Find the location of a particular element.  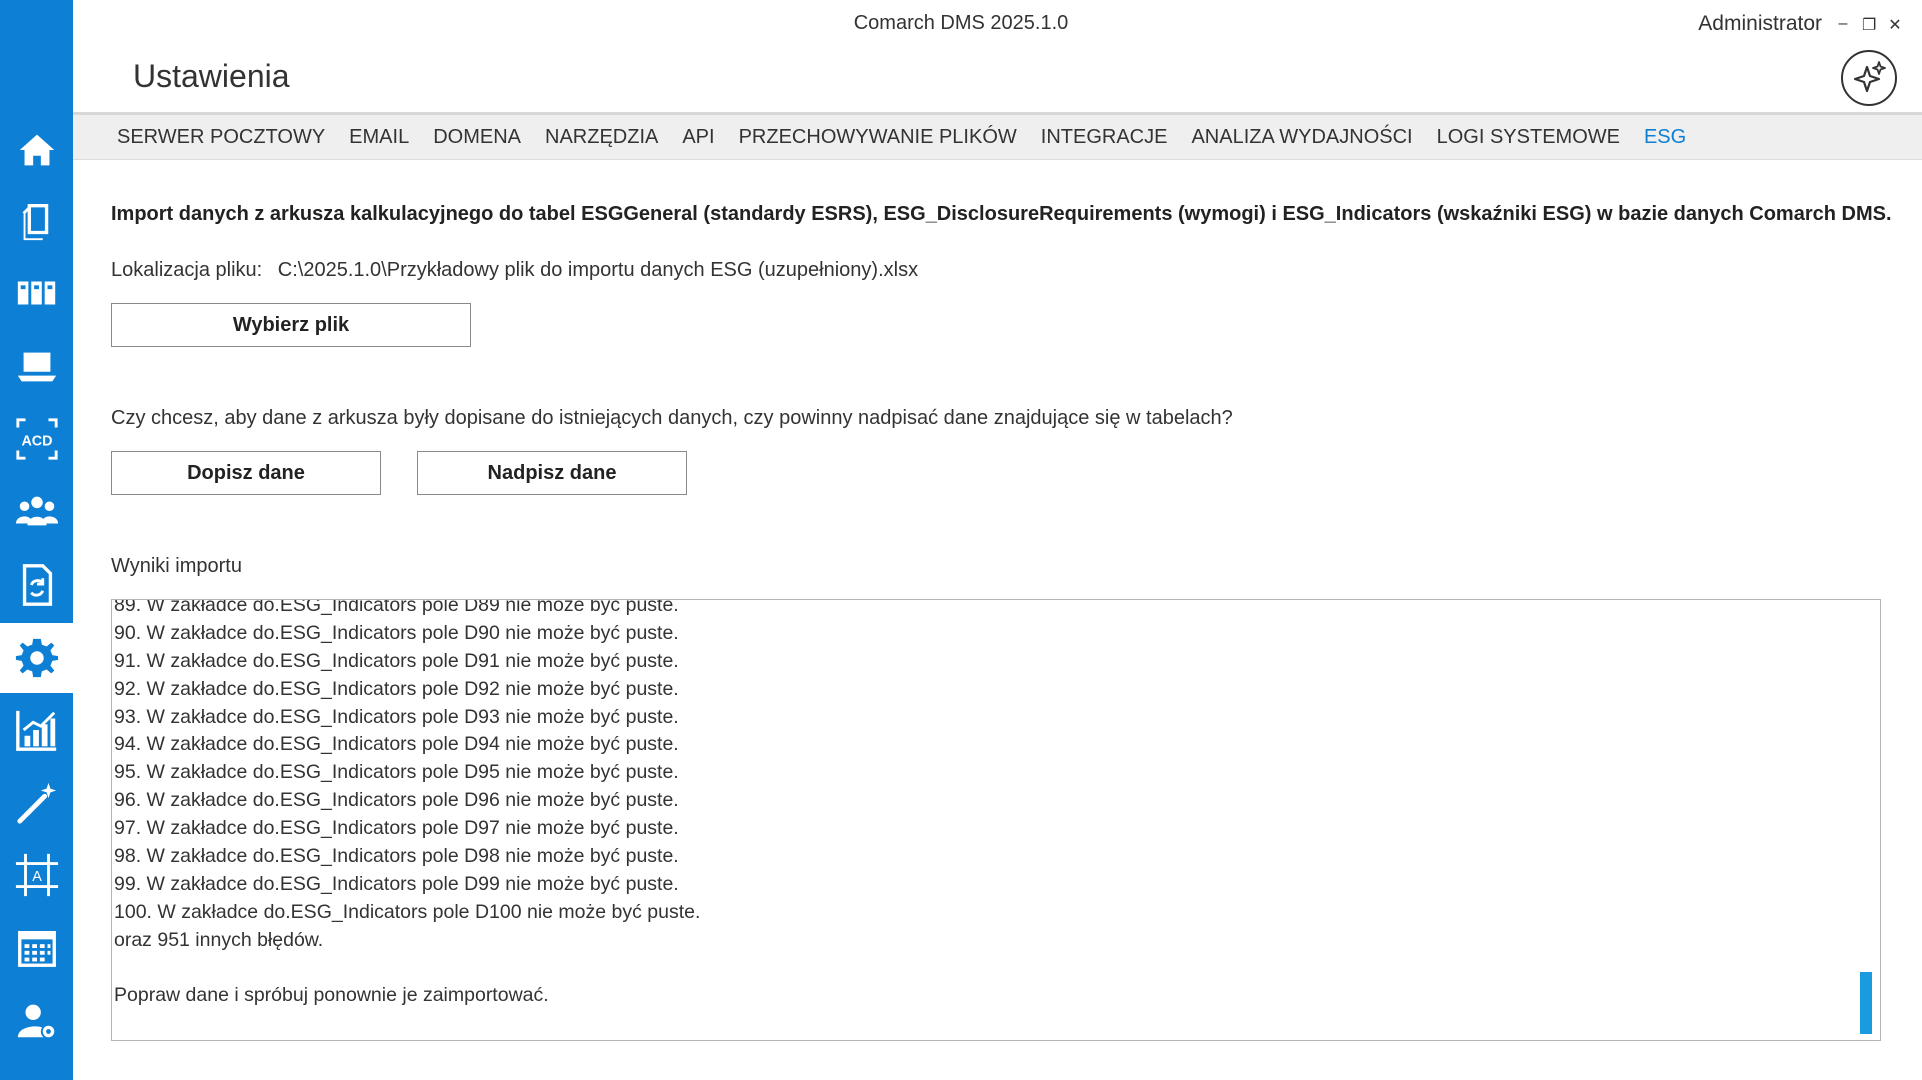

sidebar-item-calendar is located at coordinates (36, 948).